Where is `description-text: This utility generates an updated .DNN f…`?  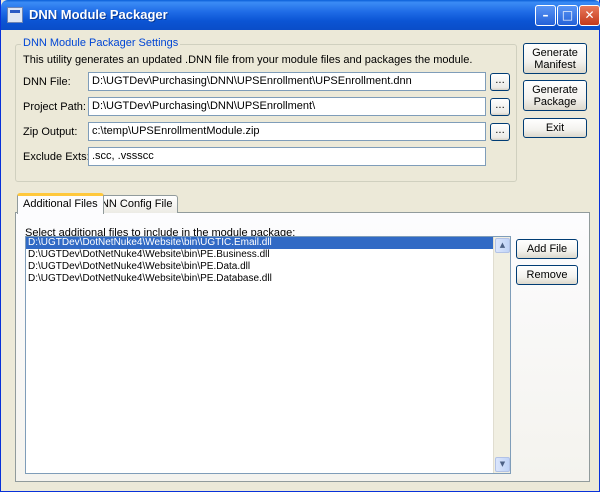 description-text: This utility generates an updated .DNN f… is located at coordinates (248, 60).